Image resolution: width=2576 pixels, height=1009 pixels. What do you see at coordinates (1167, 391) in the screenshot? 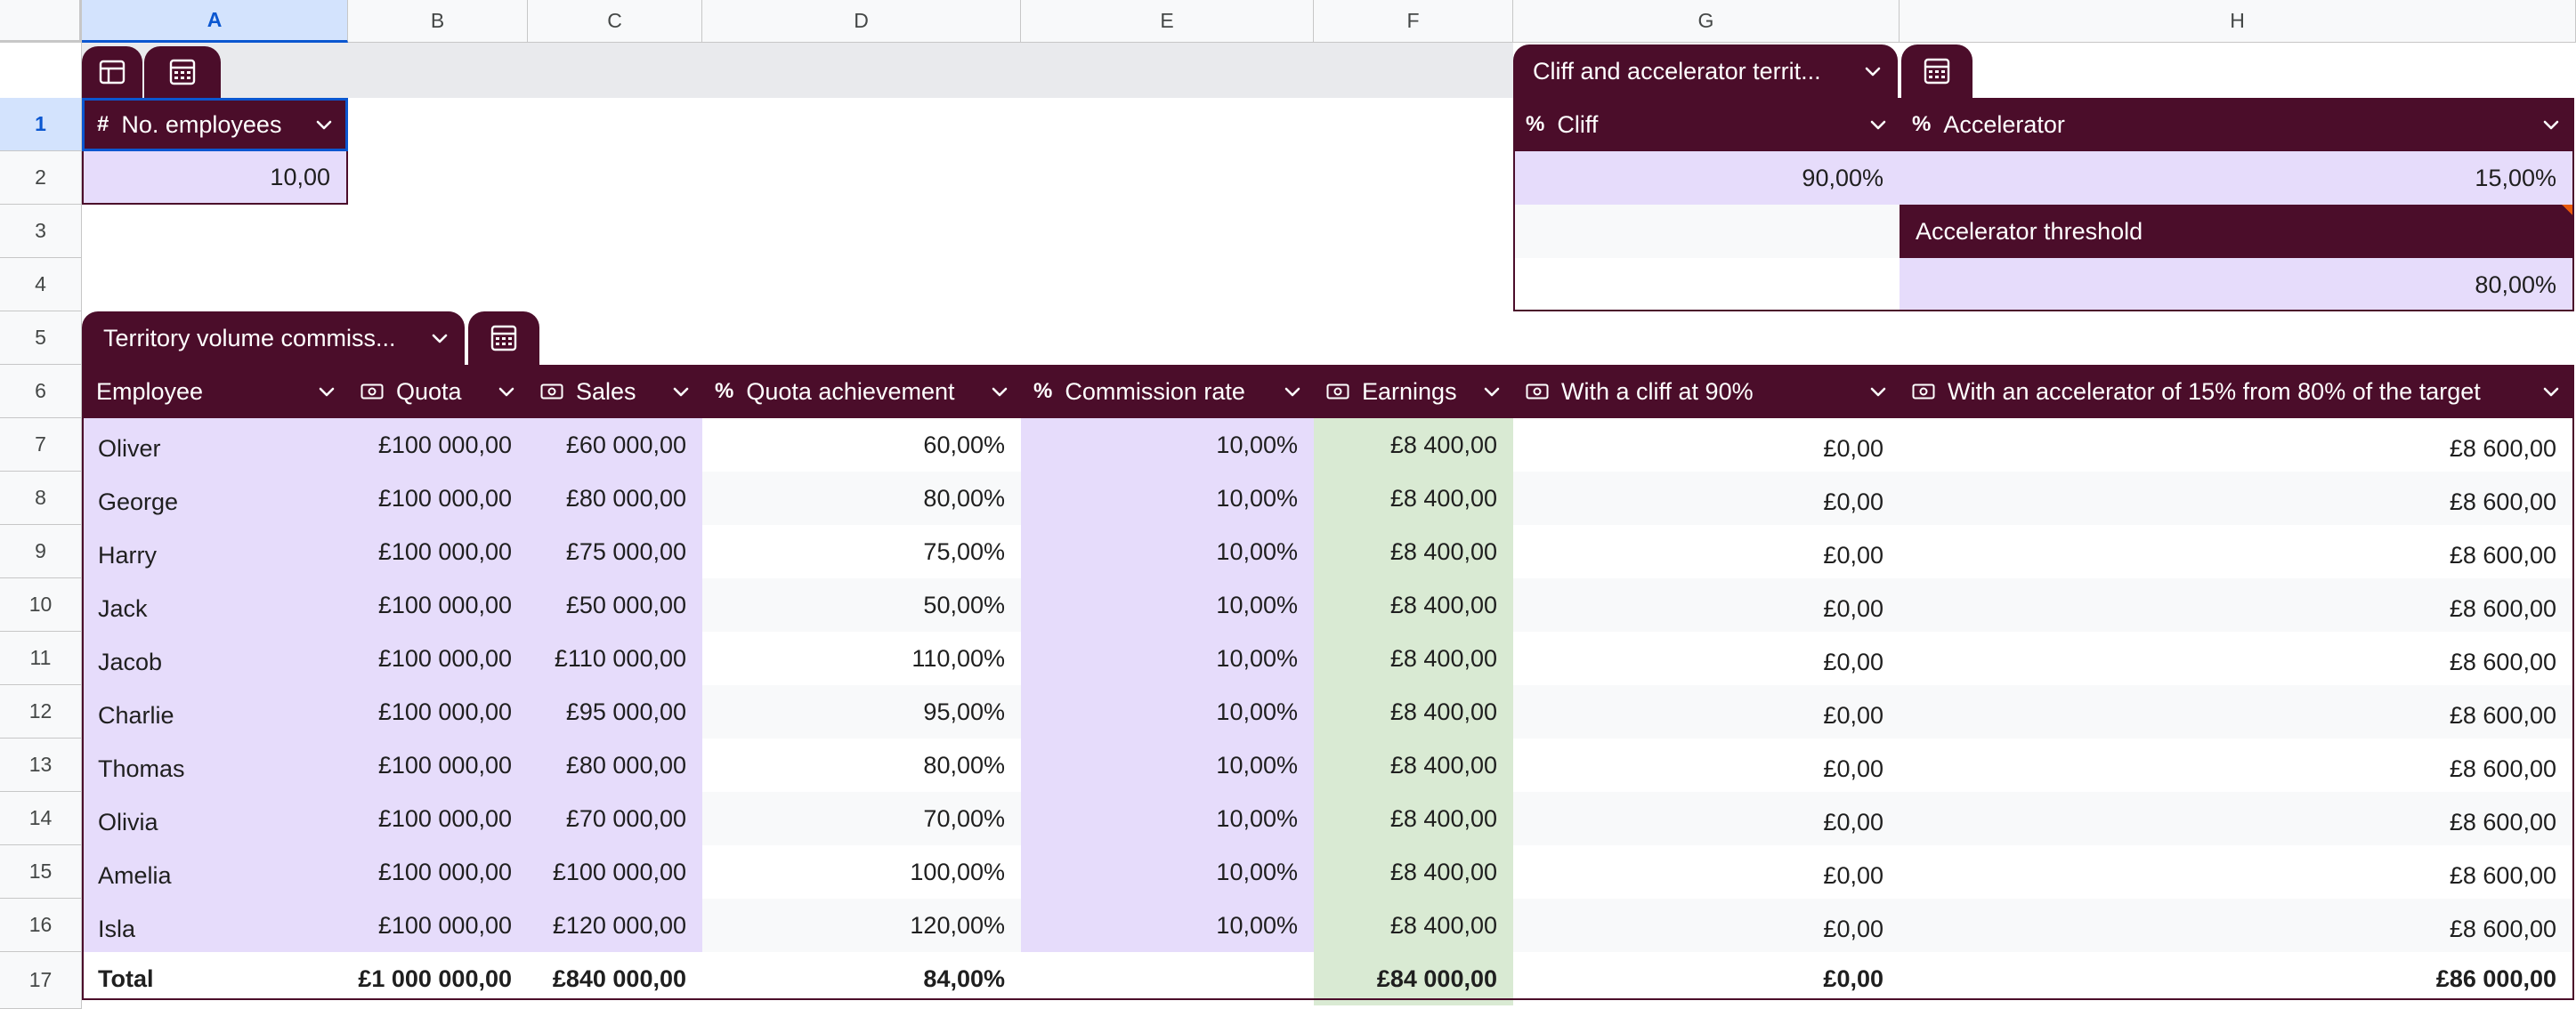
I see `header-commission-rate: % Commission rate` at bounding box center [1167, 391].